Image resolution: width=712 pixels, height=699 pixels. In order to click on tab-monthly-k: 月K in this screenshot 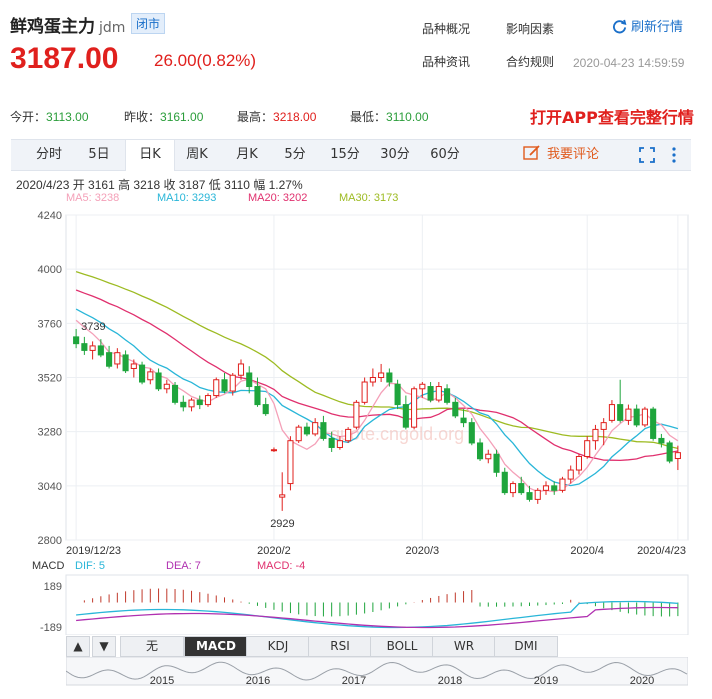, I will do `click(247, 155)`.